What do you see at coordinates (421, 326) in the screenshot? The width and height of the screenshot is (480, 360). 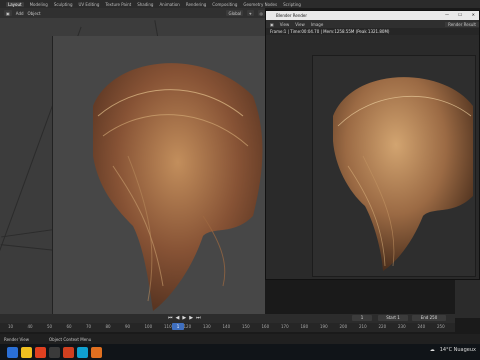 I see `timeline-tick: 240` at bounding box center [421, 326].